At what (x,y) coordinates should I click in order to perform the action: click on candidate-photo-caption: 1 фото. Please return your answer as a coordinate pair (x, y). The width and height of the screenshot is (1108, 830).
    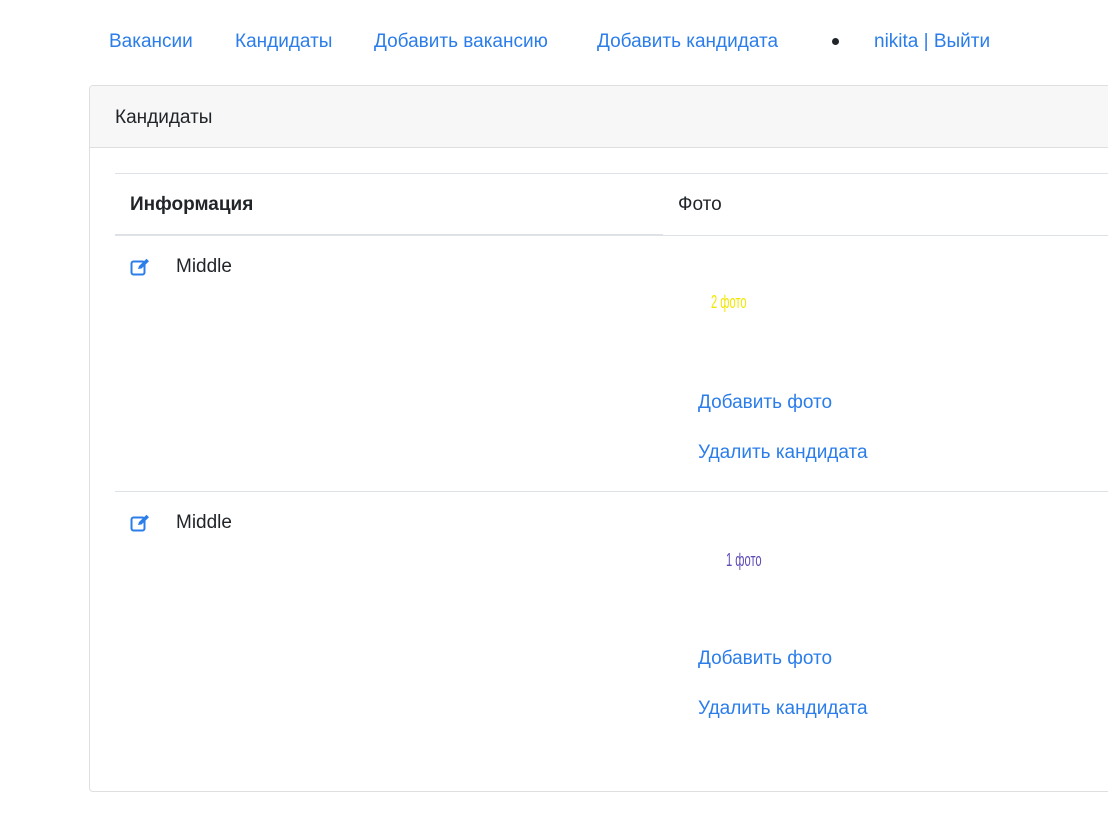
    Looking at the image, I should click on (744, 560).